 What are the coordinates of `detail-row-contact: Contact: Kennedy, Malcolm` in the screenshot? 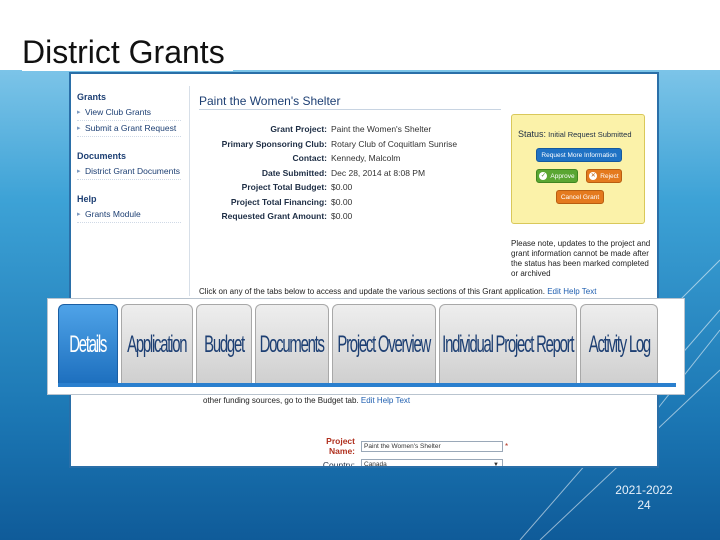 It's located at (369, 158).